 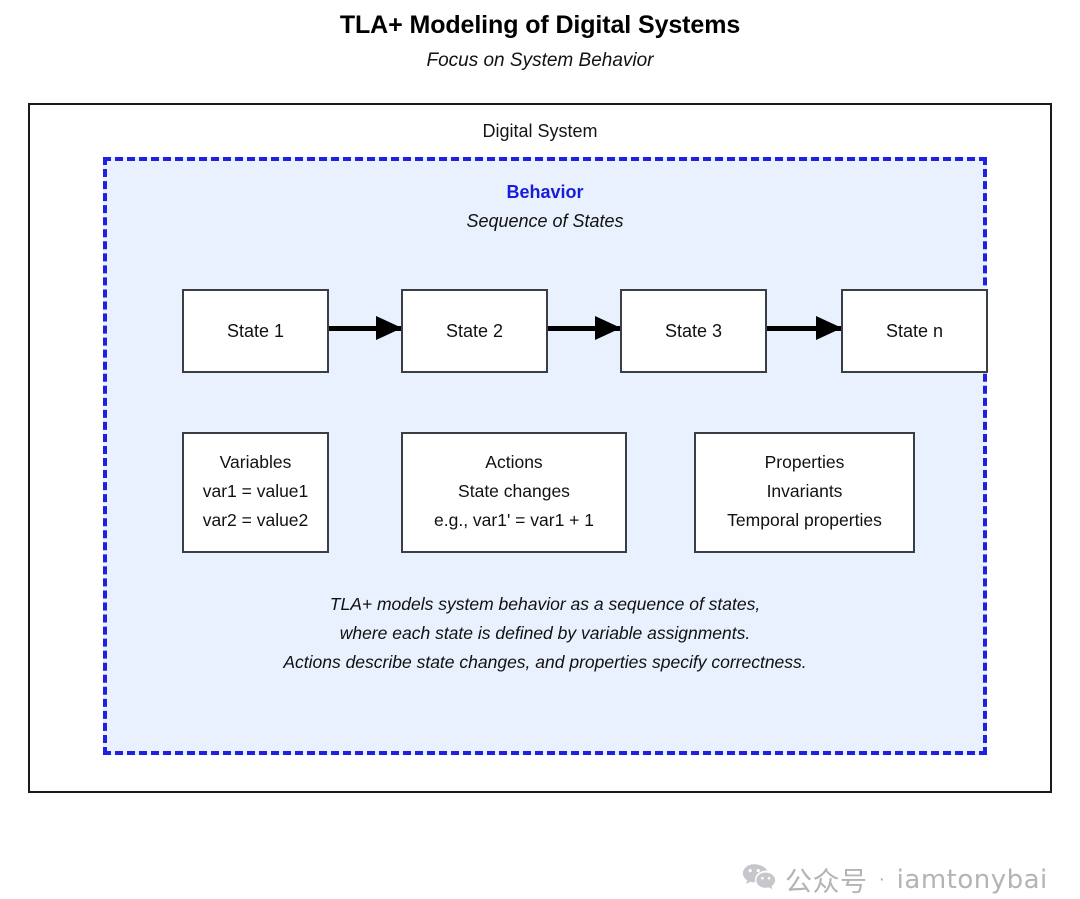 What do you see at coordinates (540, 60) in the screenshot?
I see `page-subtitle: Focus on System Behavior` at bounding box center [540, 60].